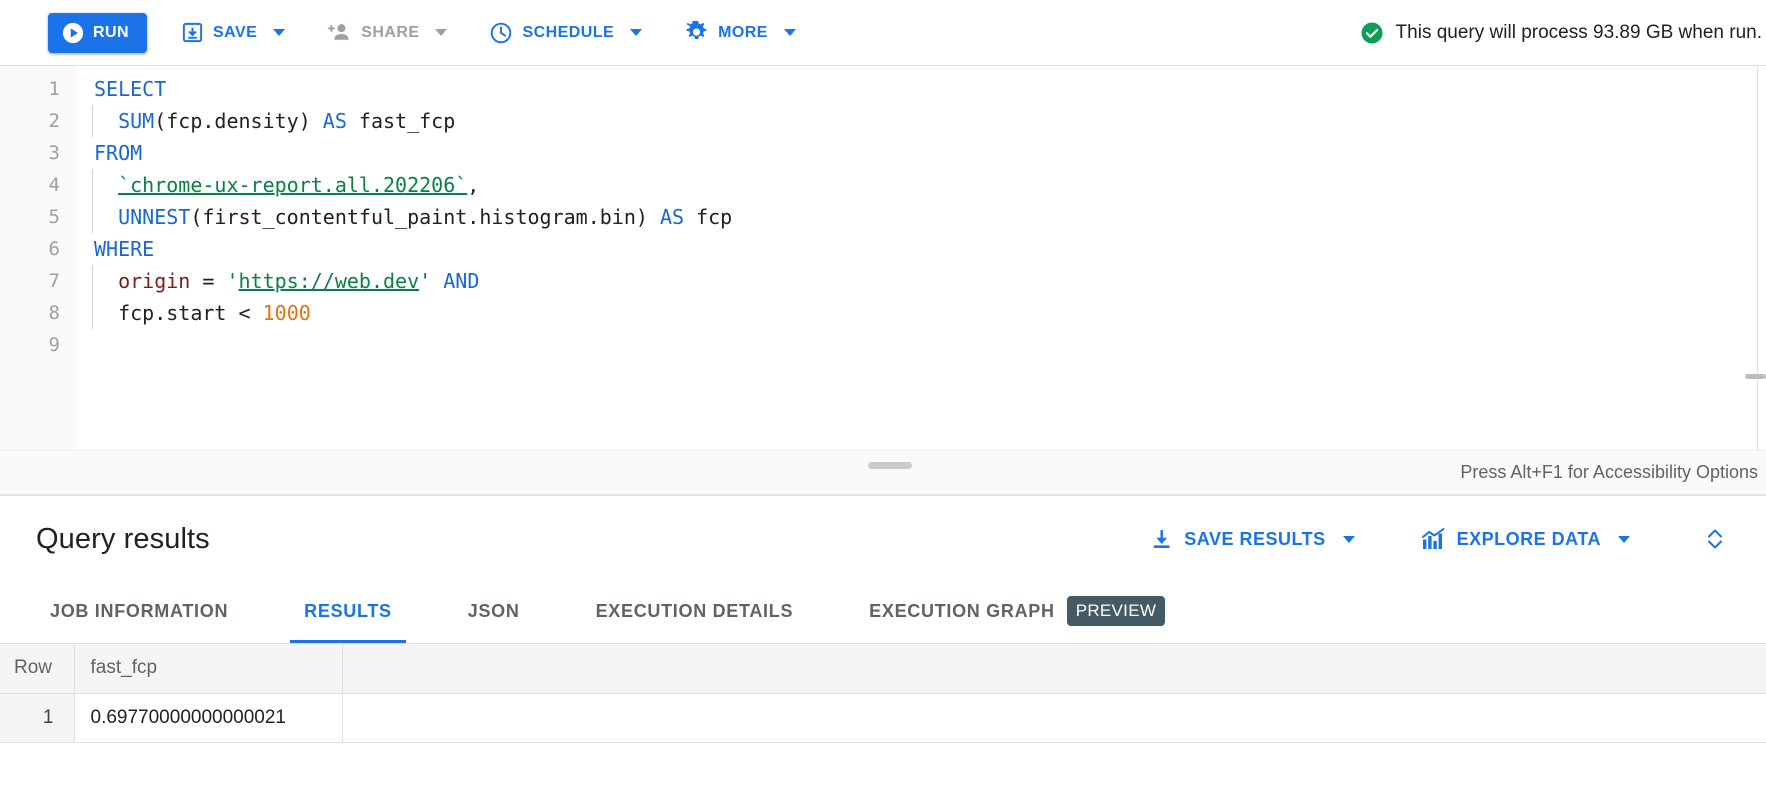 This screenshot has width=1766, height=794. I want to click on tab-label: JOB INFORMATION, so click(139, 610).